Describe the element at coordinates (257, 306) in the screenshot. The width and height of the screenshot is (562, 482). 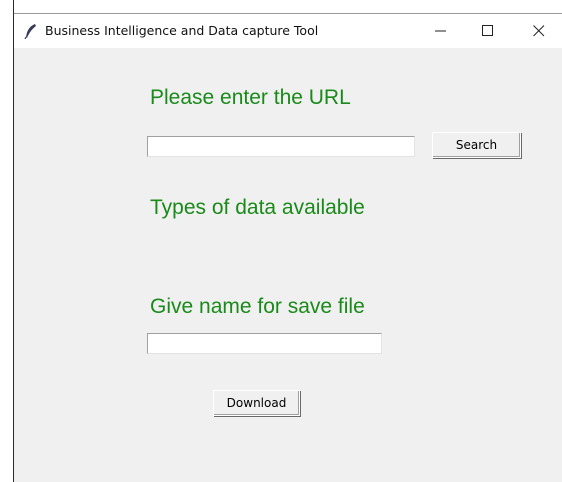
I see `save-file-prompt-label: Give name for save file` at that location.